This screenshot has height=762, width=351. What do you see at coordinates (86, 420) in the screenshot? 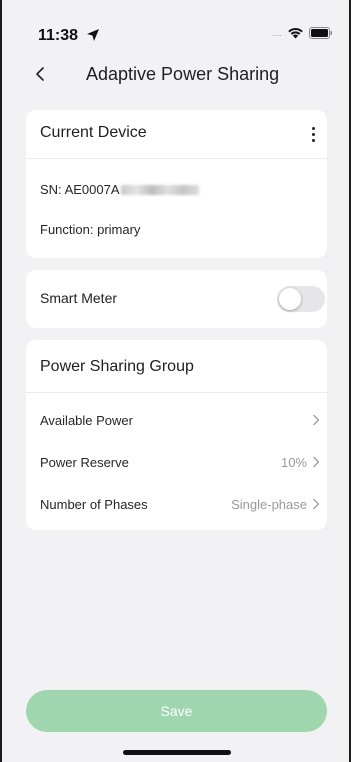
I see `row-label: Available Power` at bounding box center [86, 420].